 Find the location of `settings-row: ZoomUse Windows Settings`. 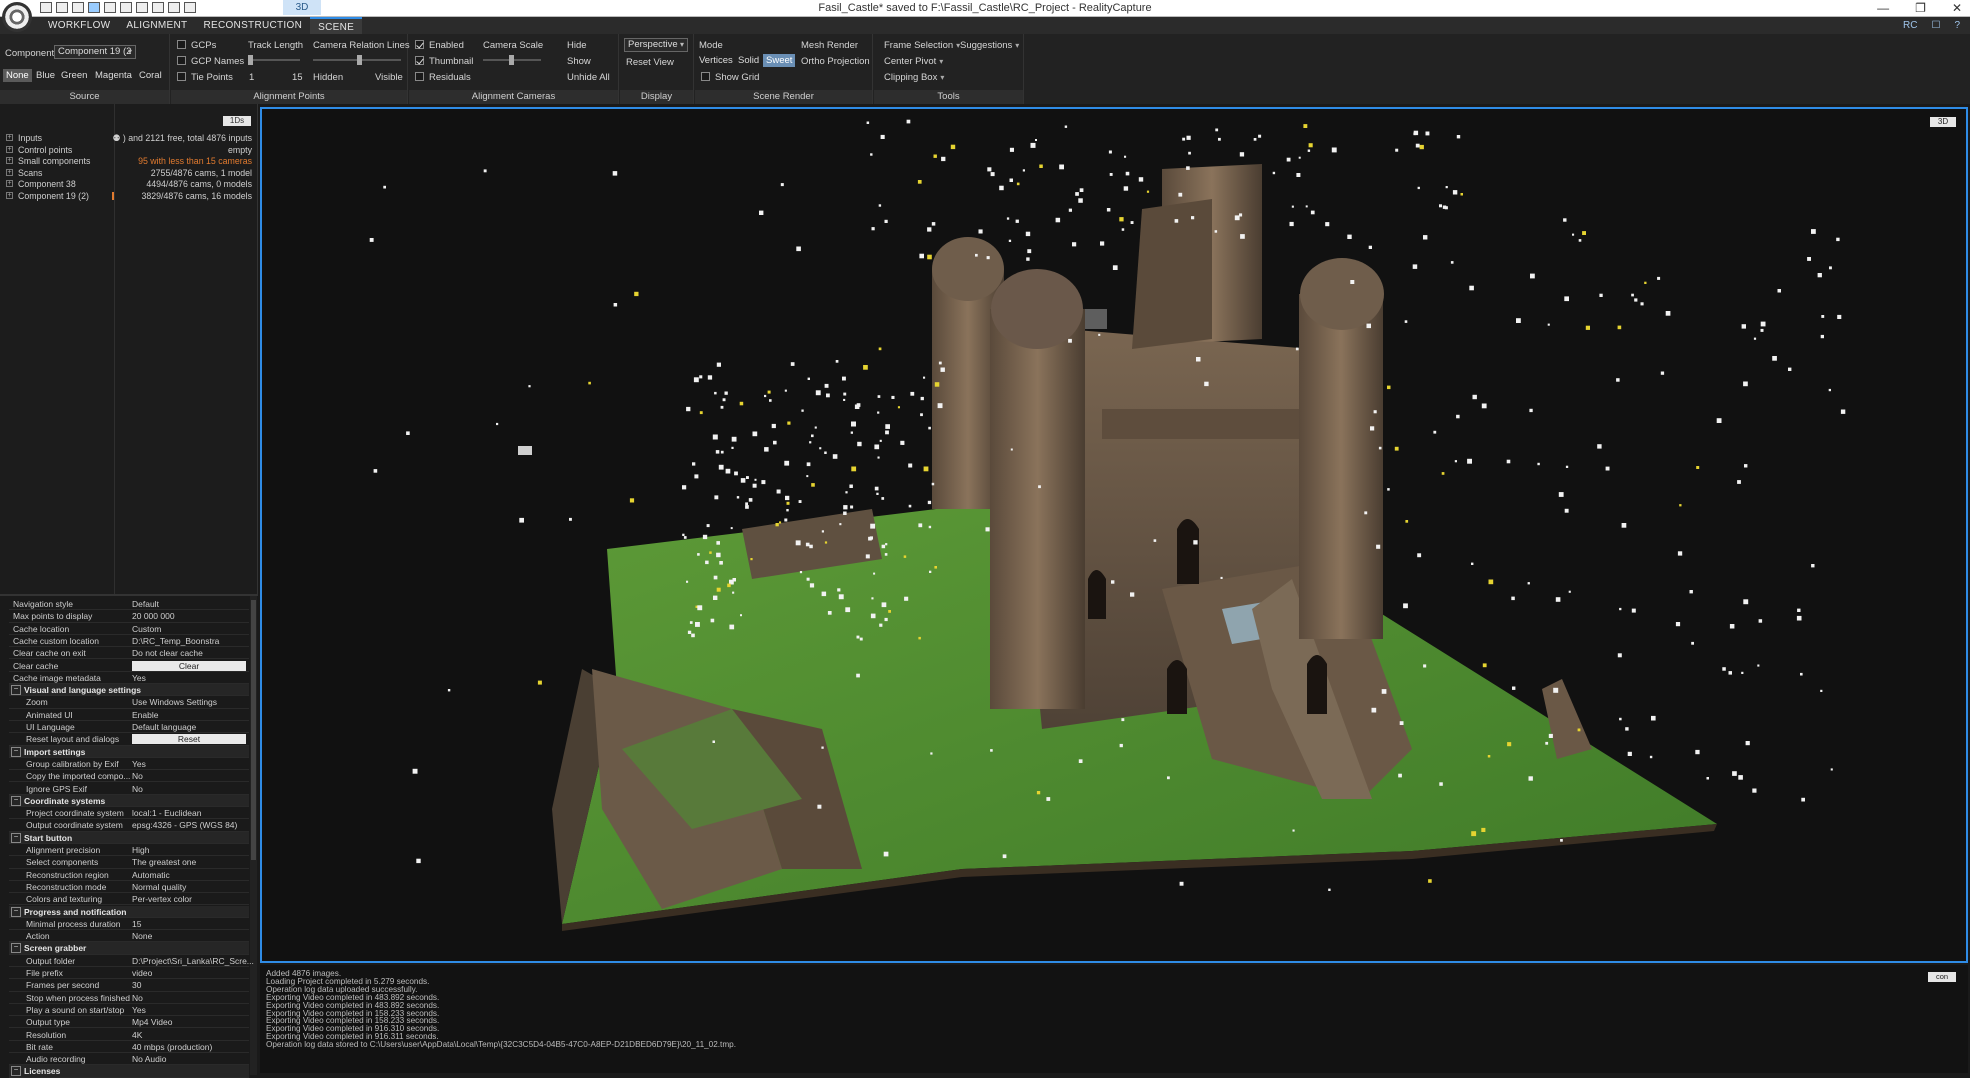

settings-row: ZoomUse Windows Settings is located at coordinates (129, 702).